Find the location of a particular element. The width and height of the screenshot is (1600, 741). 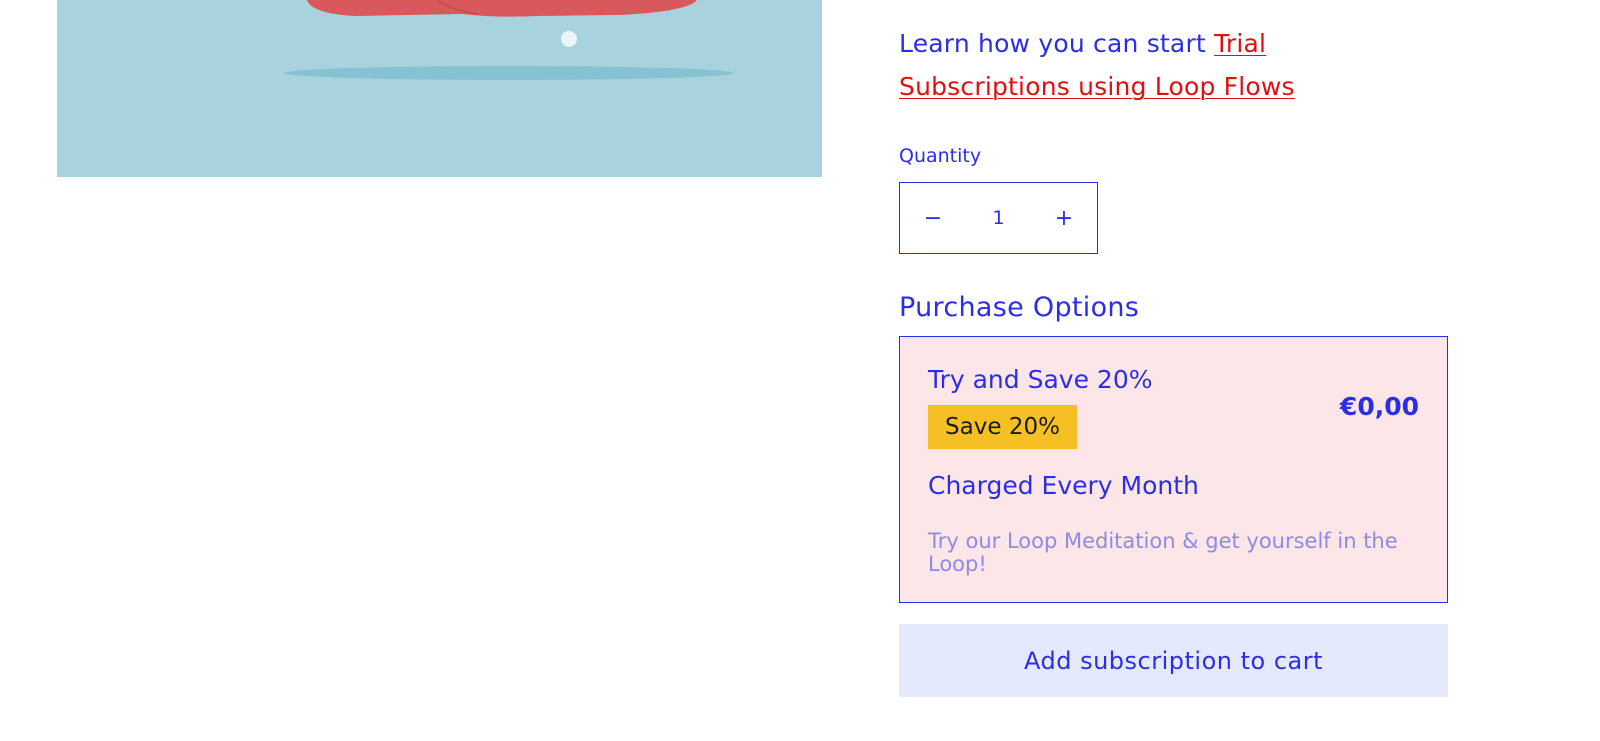

option-price: €0,00 is located at coordinates (1379, 406).